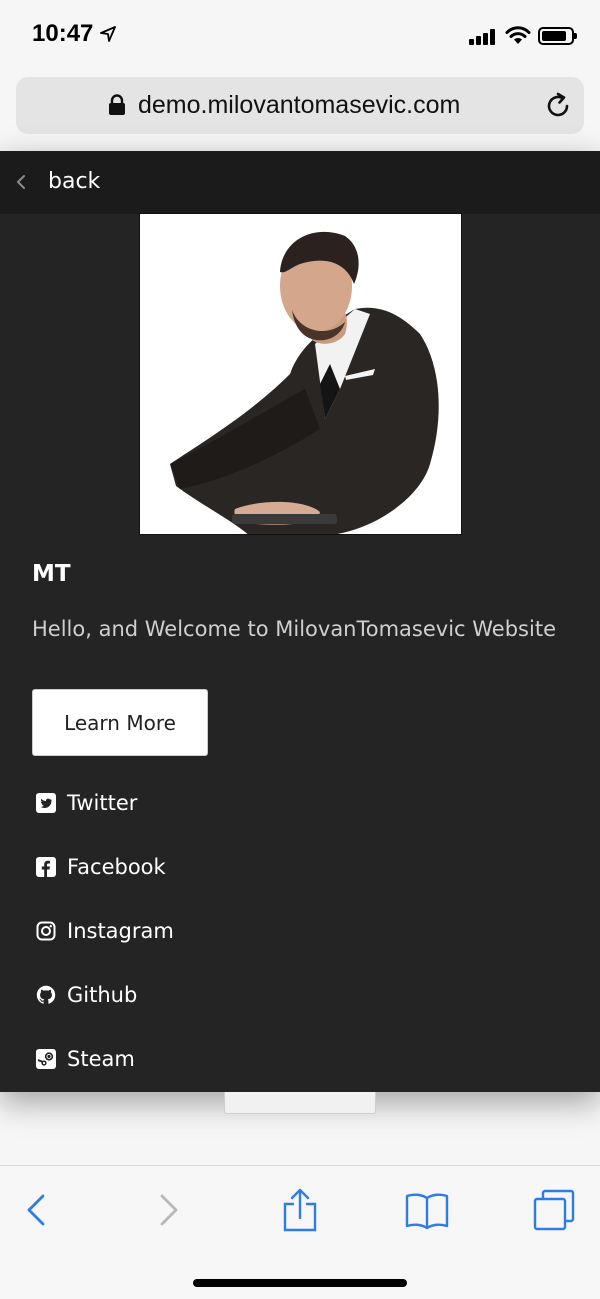 The width and height of the screenshot is (600, 1299). I want to click on social-link-steam: Steam, so click(85, 1059).